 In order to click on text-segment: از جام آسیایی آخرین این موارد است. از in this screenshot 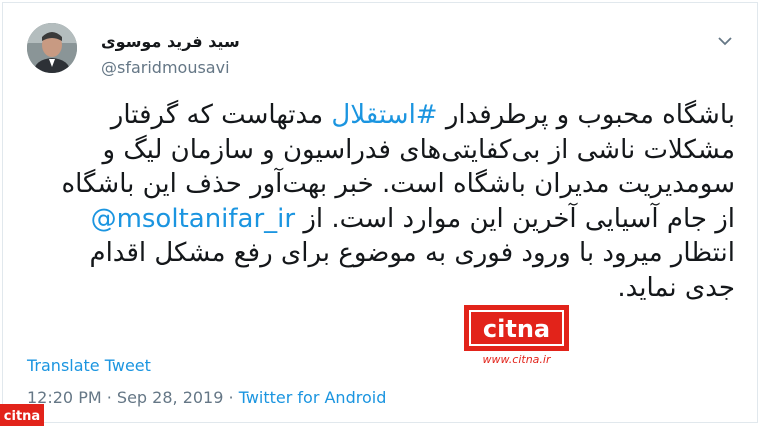, I will do `click(515, 218)`.